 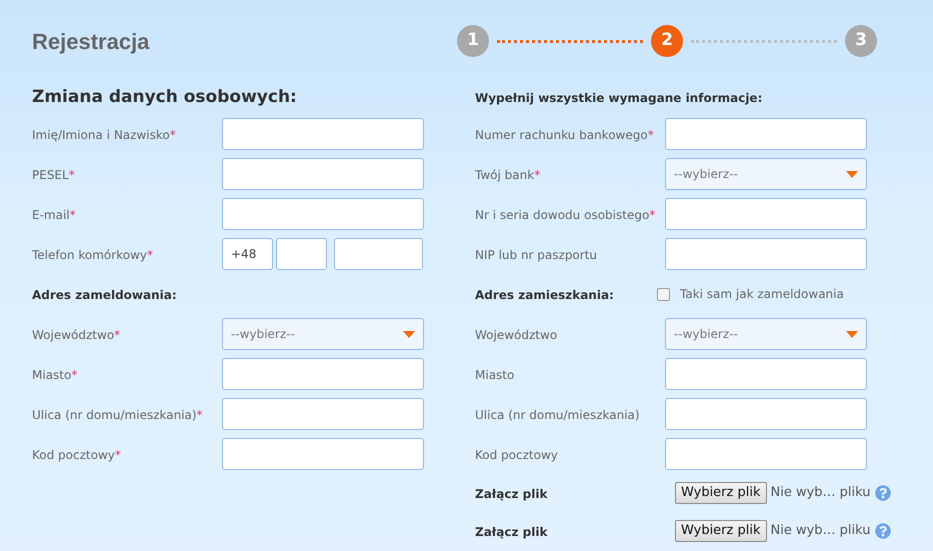 I want to click on form-heading: Wypełnij wszystkie wymagane informacje:, so click(x=618, y=98).